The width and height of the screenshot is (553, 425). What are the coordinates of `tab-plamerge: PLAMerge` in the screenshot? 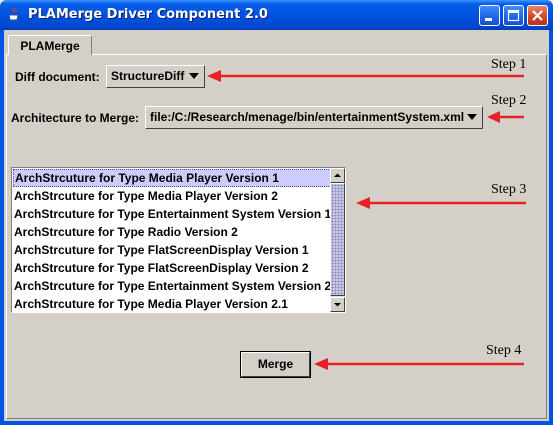 It's located at (50, 45).